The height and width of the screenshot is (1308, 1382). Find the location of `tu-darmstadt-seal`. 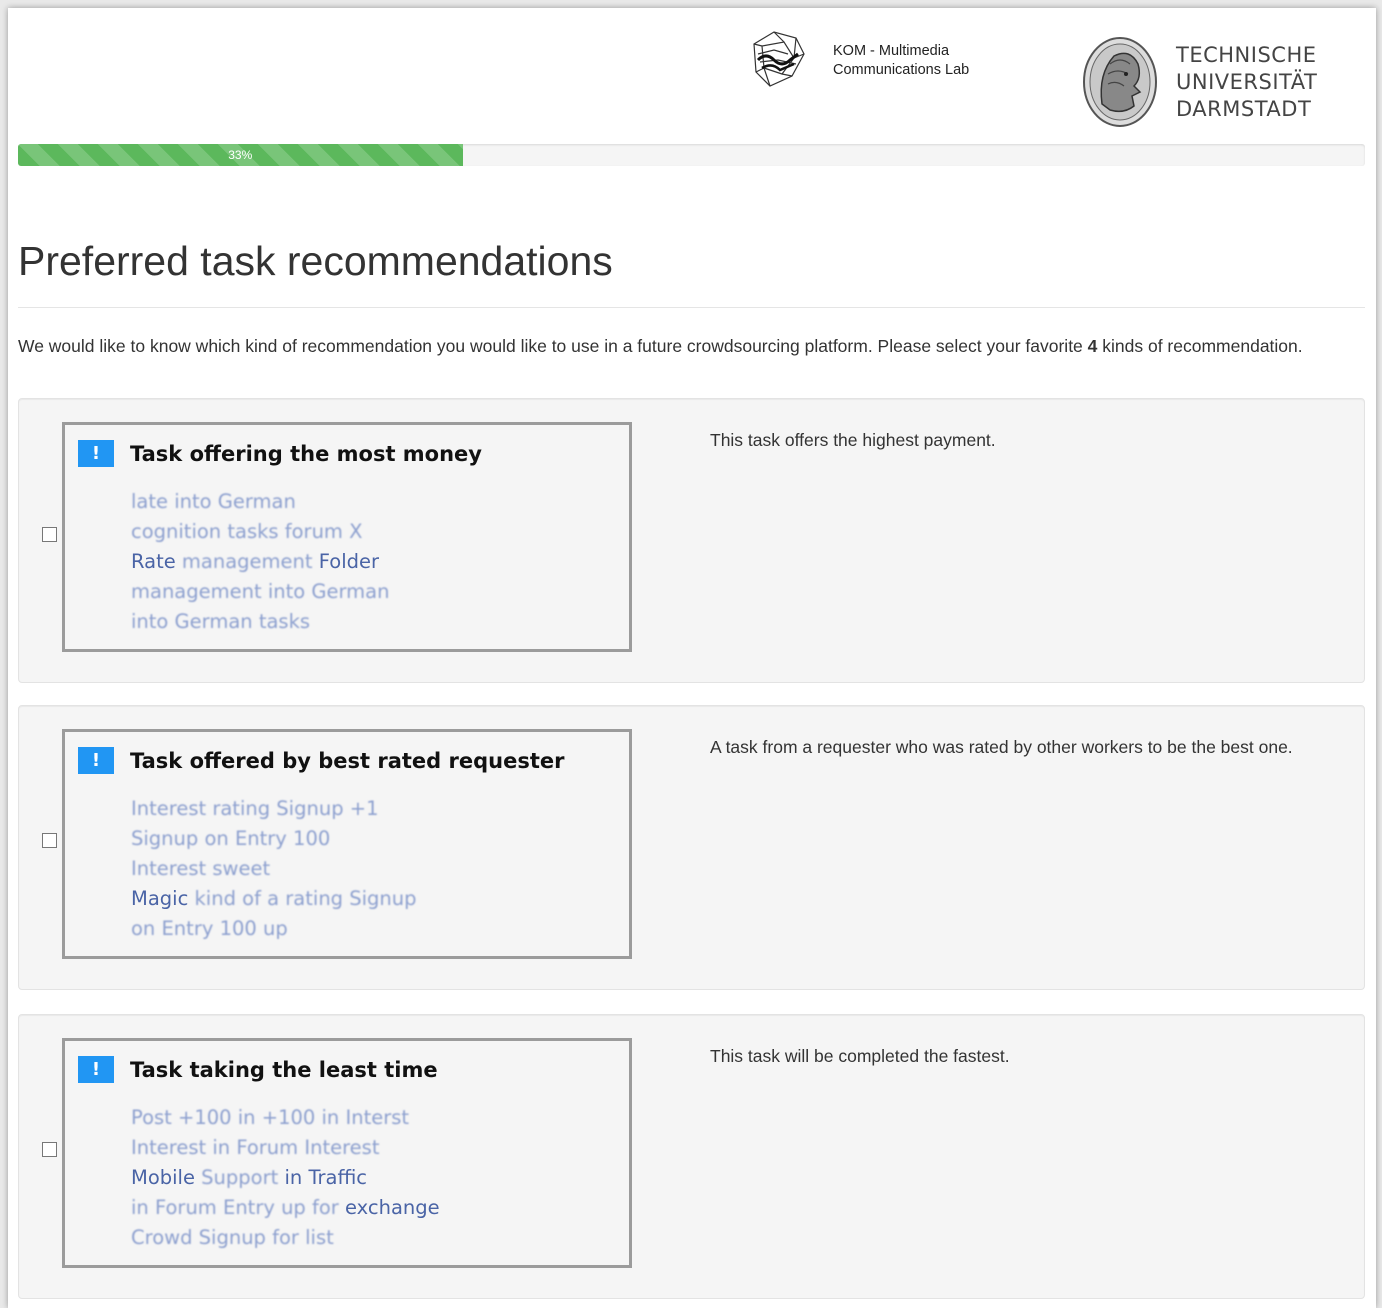

tu-darmstadt-seal is located at coordinates (1120, 82).